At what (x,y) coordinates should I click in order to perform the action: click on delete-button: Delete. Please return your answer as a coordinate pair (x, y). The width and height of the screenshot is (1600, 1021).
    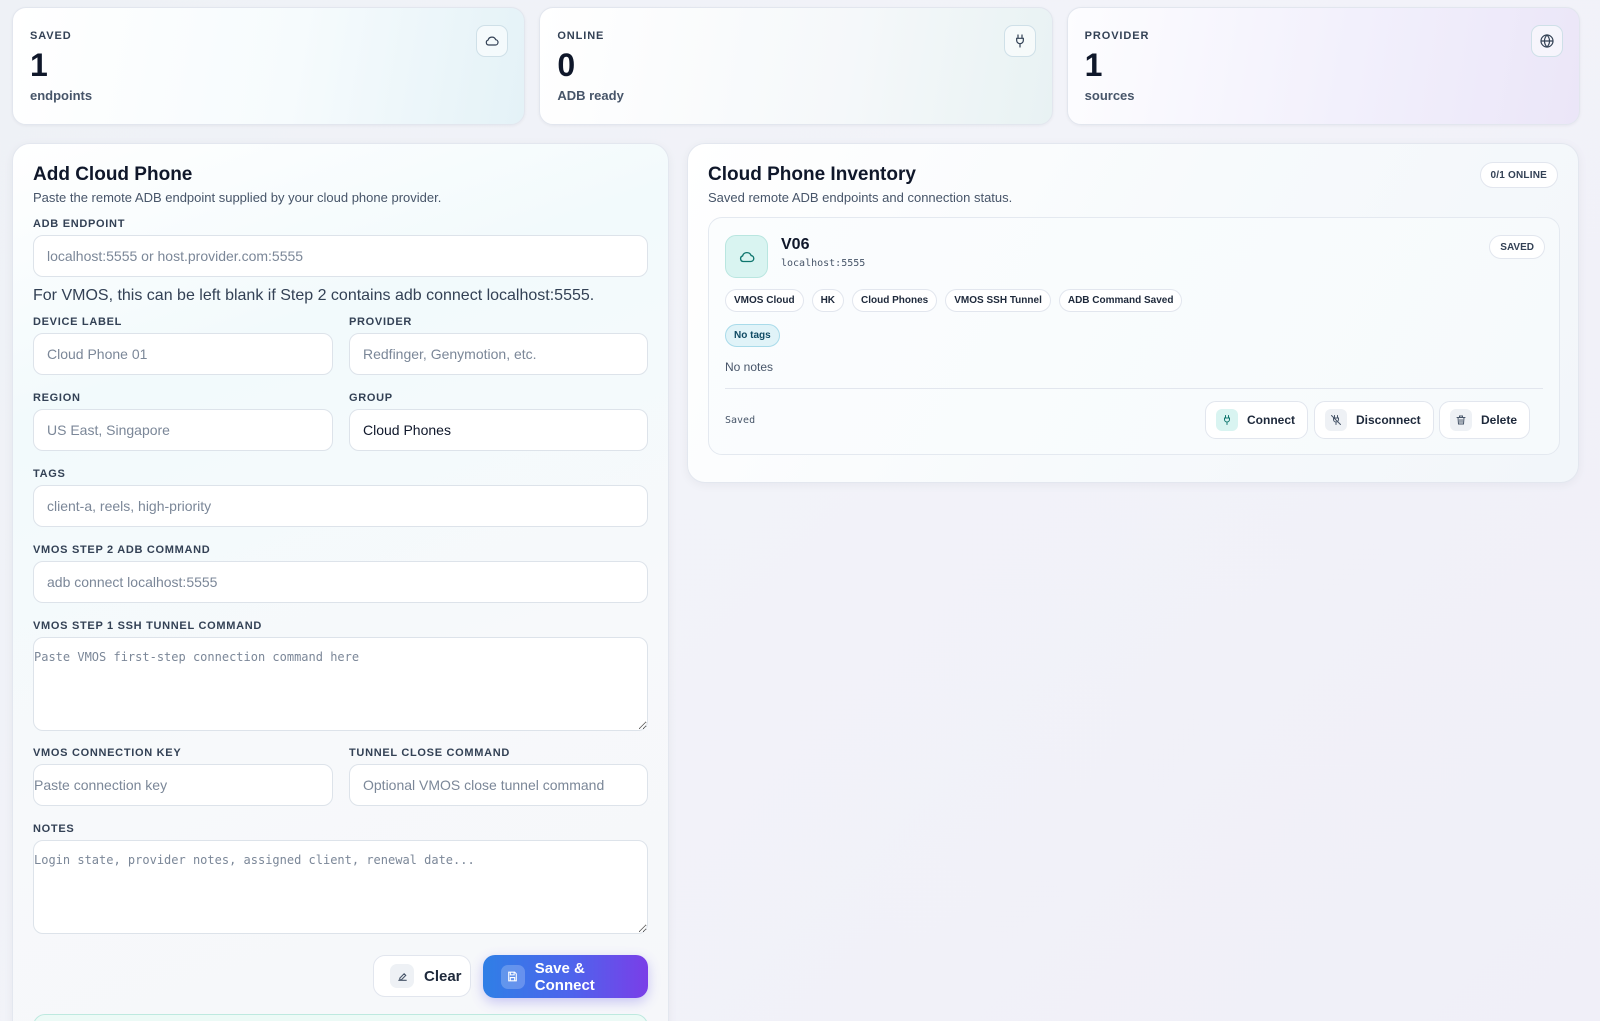
    Looking at the image, I should click on (1485, 420).